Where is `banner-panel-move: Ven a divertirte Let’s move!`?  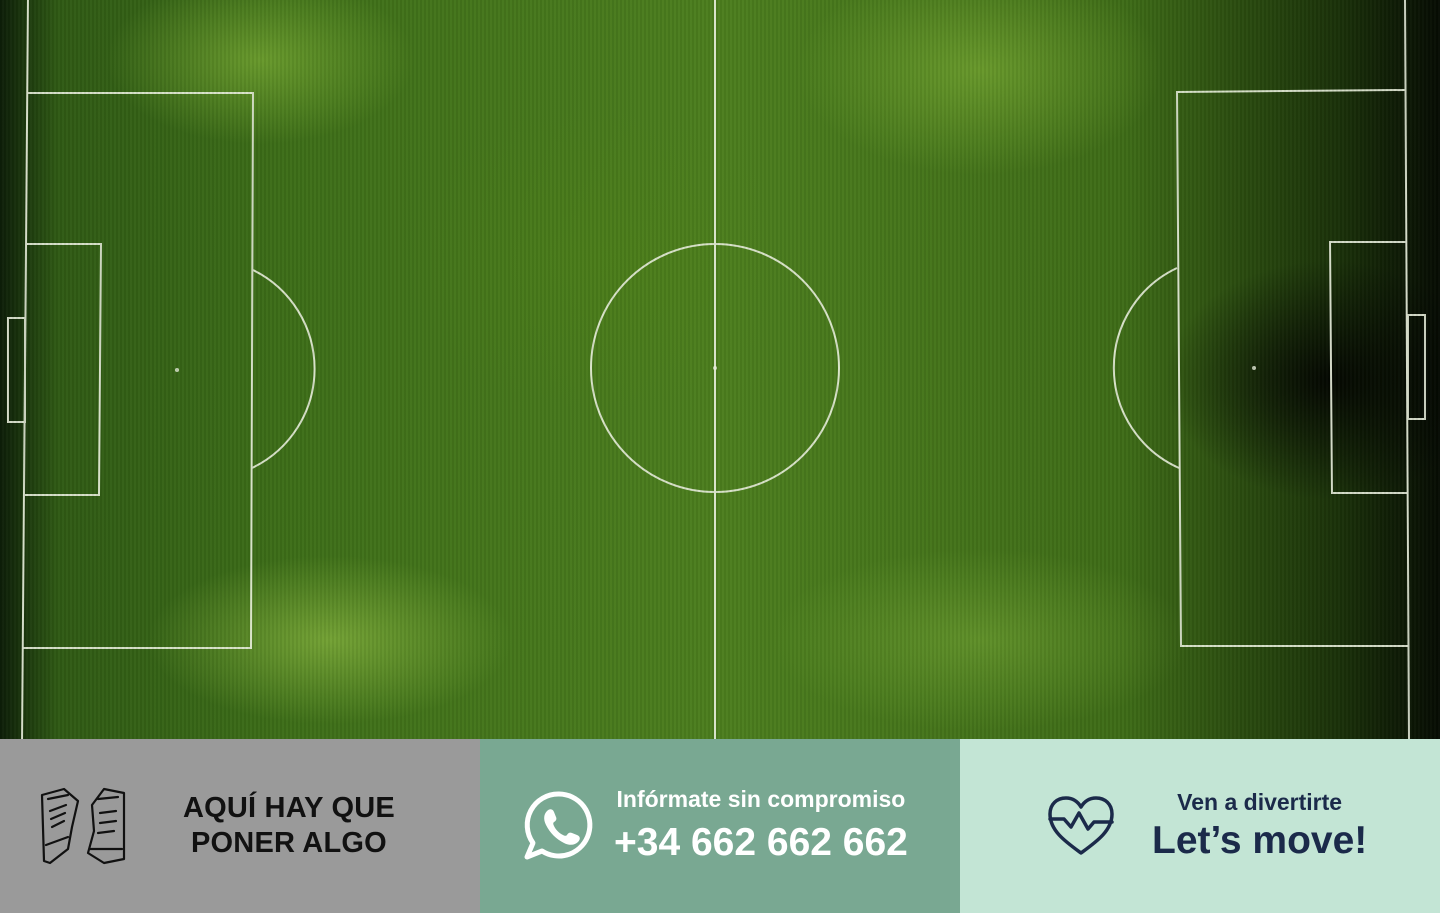 banner-panel-move: Ven a divertirte Let’s move! is located at coordinates (1200, 826).